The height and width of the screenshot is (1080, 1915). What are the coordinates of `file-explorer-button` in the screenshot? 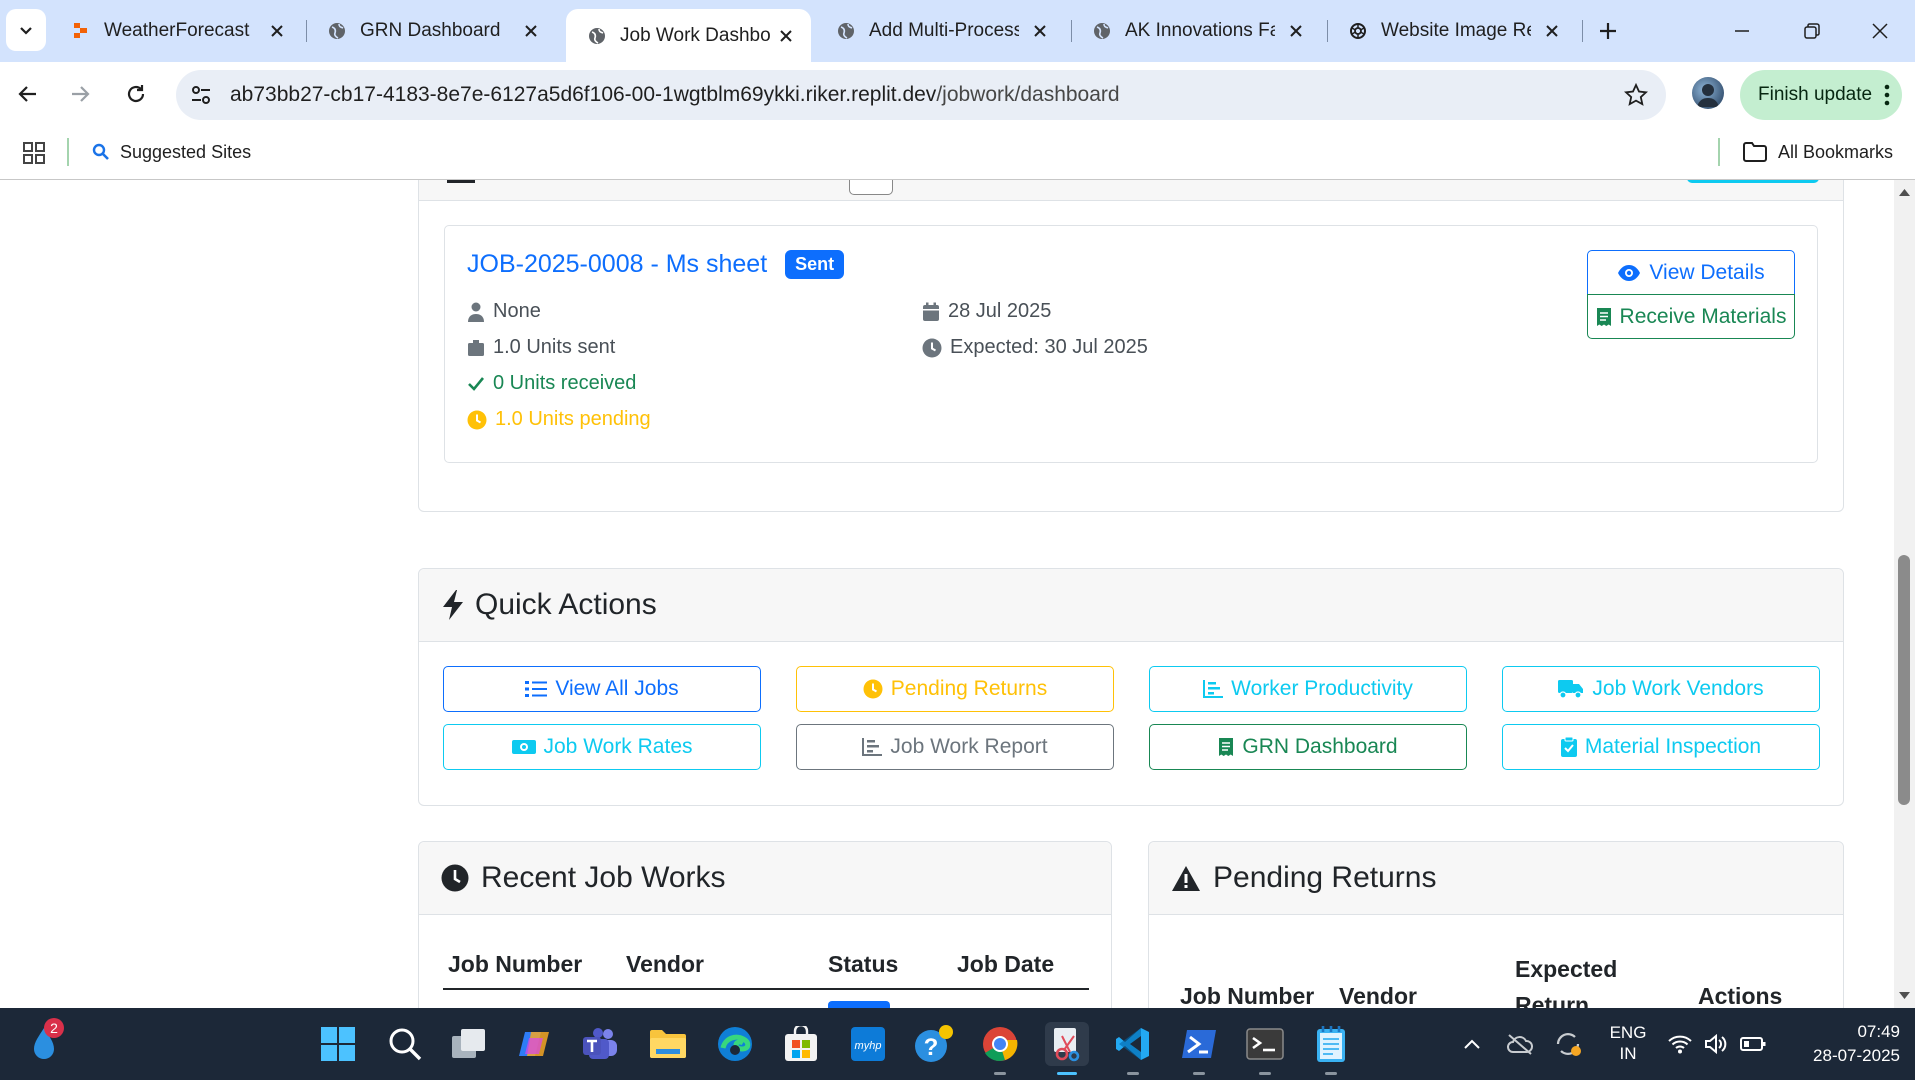 It's located at (668, 1044).